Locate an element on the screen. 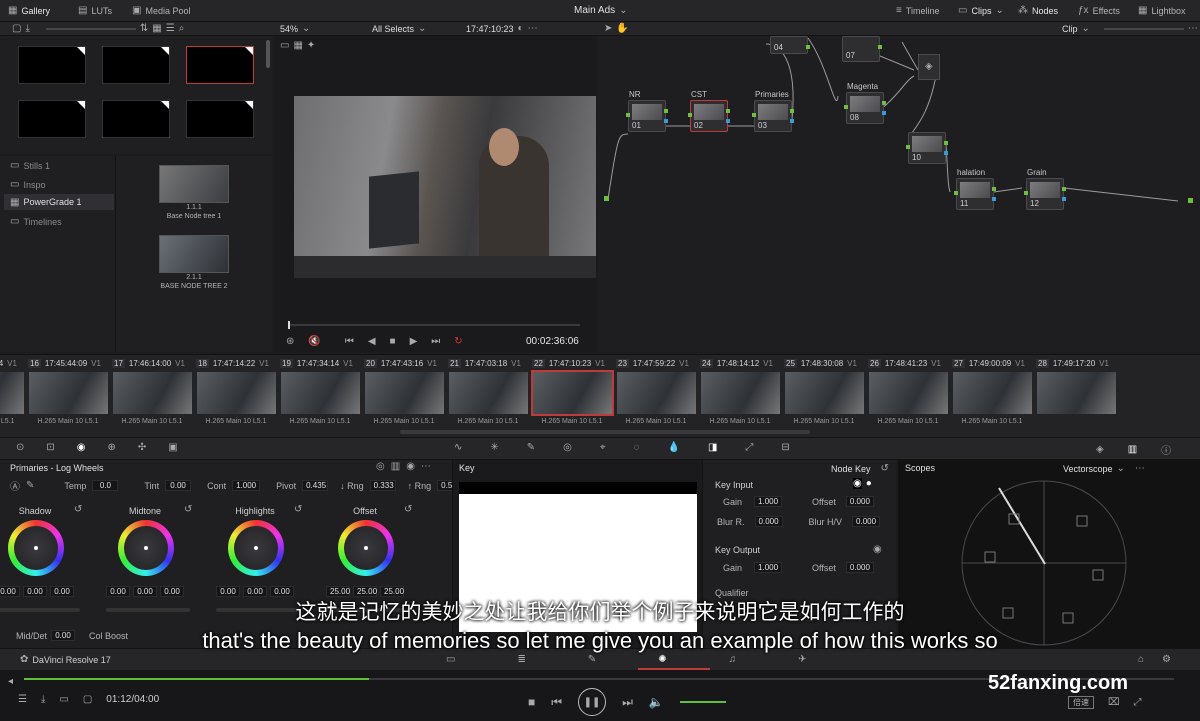  color-match-icon: ⊡ is located at coordinates (50, 447).